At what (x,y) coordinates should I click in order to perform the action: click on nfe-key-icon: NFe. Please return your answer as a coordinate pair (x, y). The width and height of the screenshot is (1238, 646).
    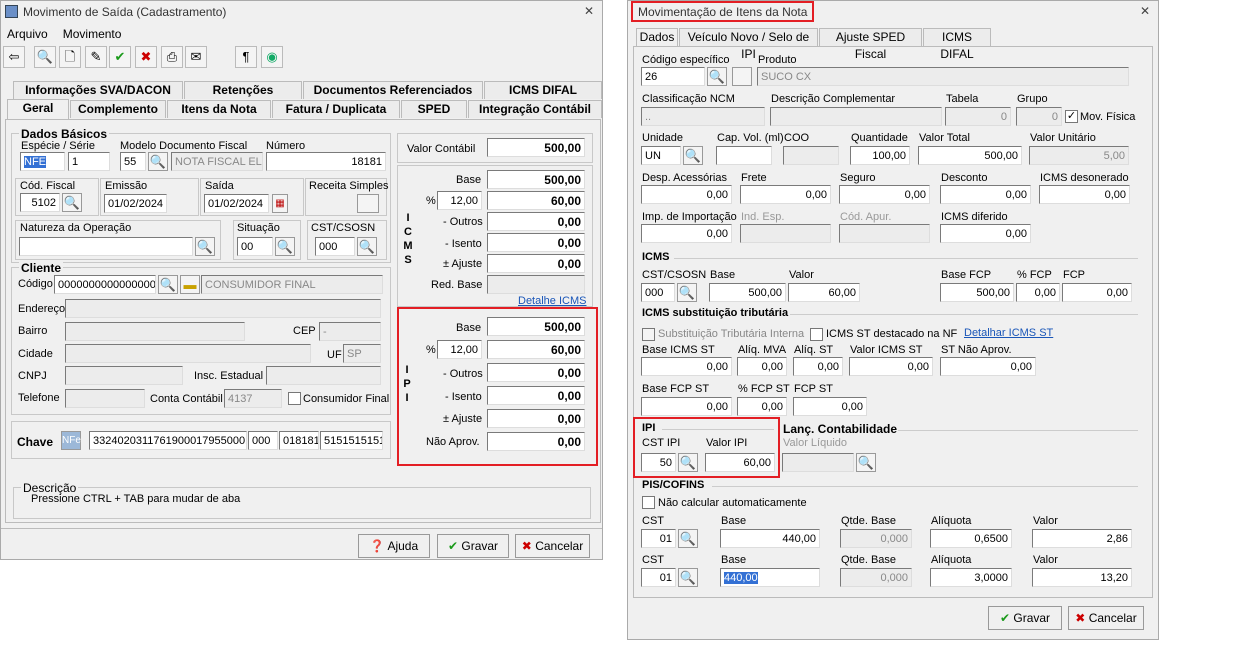
    Looking at the image, I should click on (71, 440).